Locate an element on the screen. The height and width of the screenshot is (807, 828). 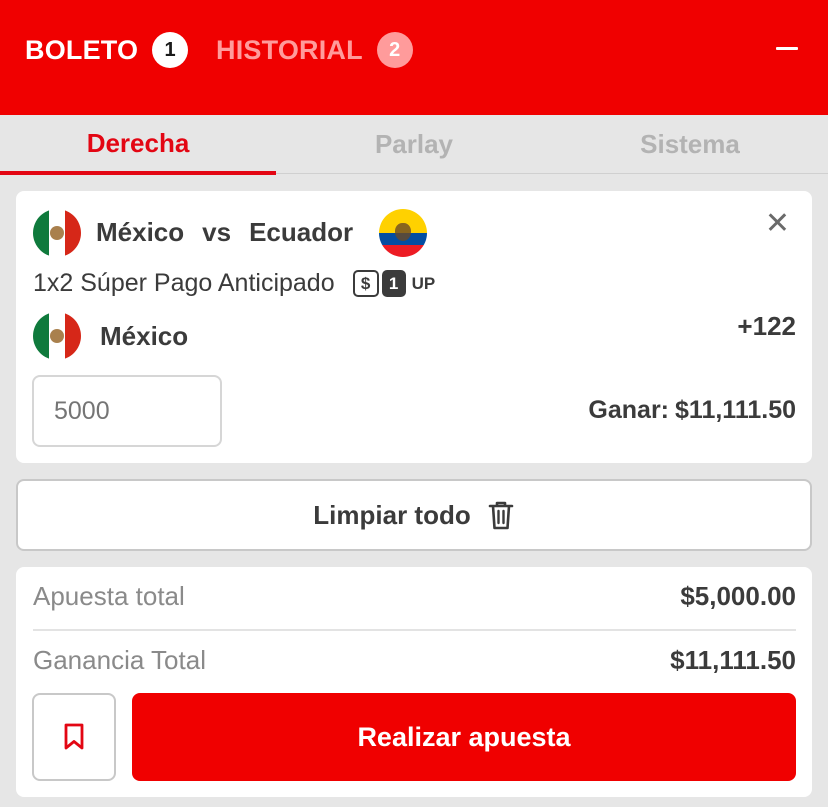
place-bet-button: Realizar apuesta is located at coordinates (464, 737).